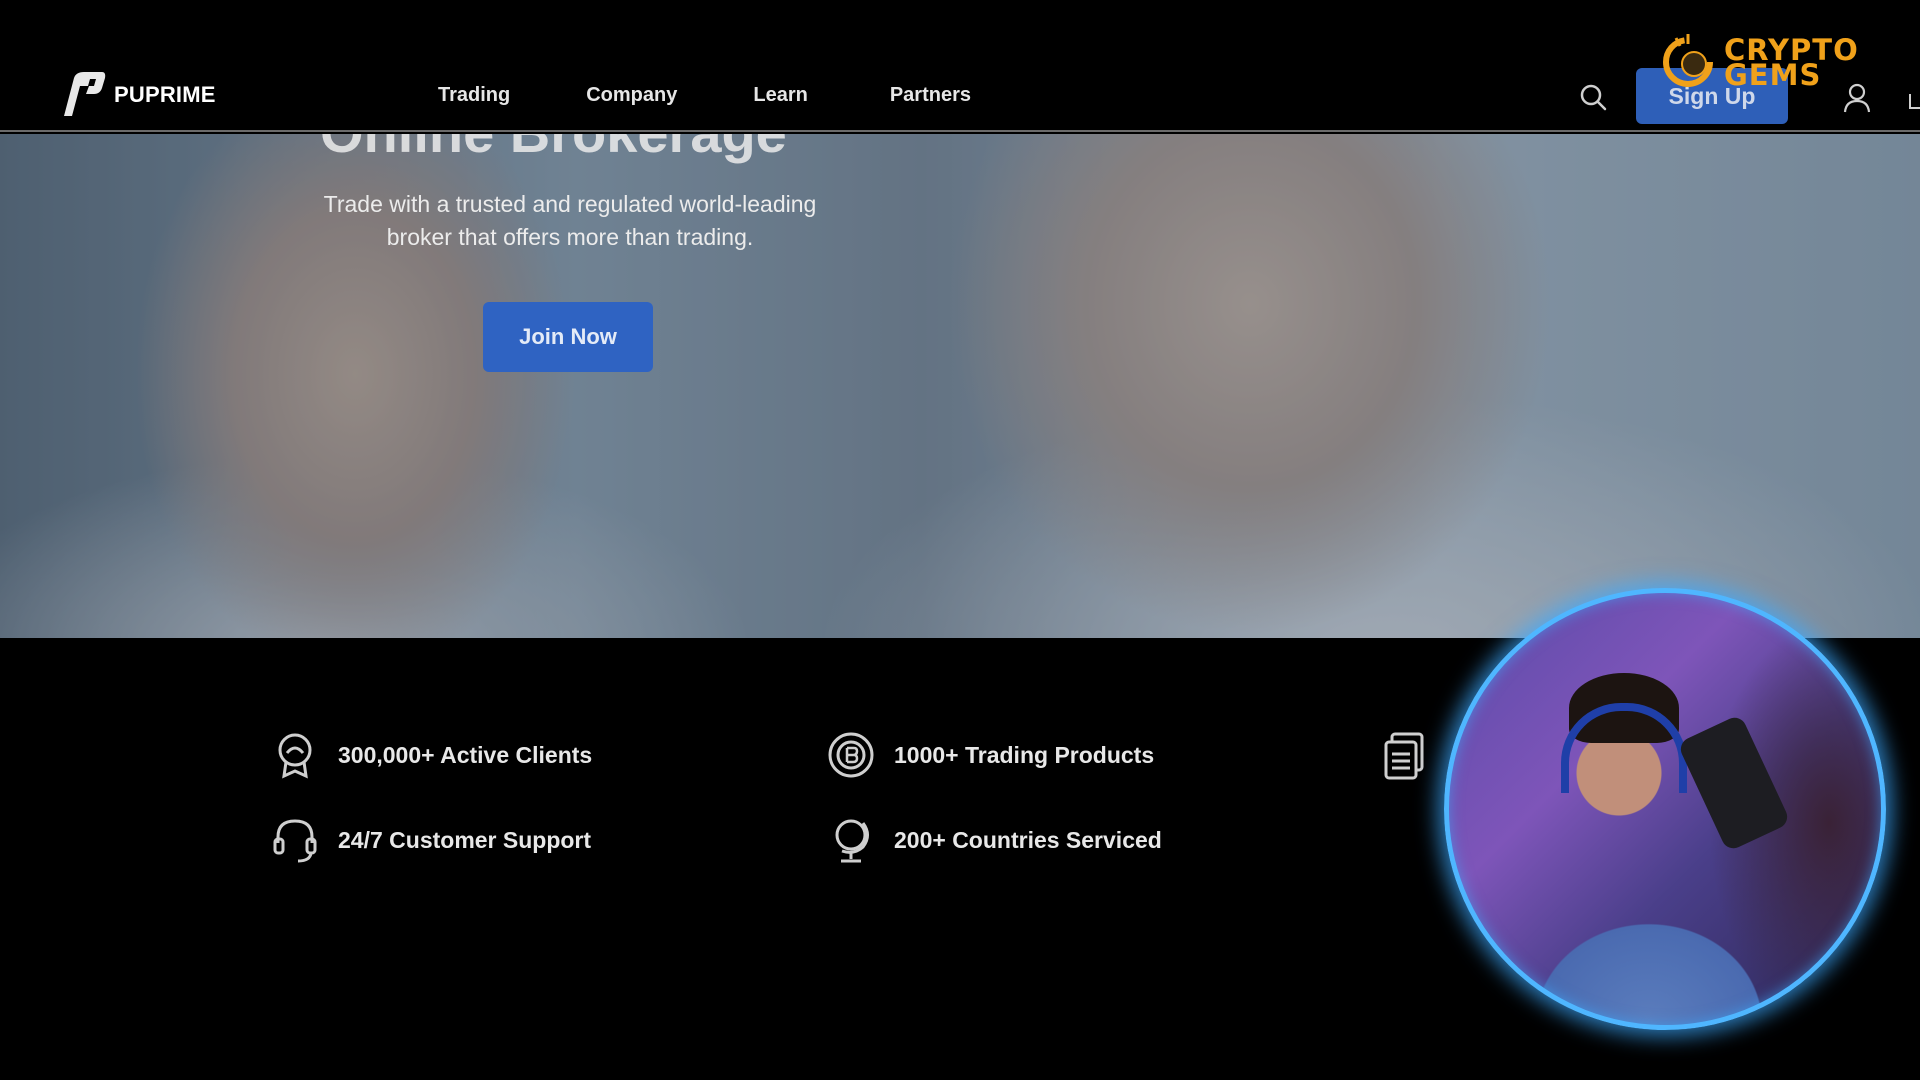 This screenshot has height=1080, width=1920. What do you see at coordinates (852, 841) in the screenshot?
I see `globe-icon` at bounding box center [852, 841].